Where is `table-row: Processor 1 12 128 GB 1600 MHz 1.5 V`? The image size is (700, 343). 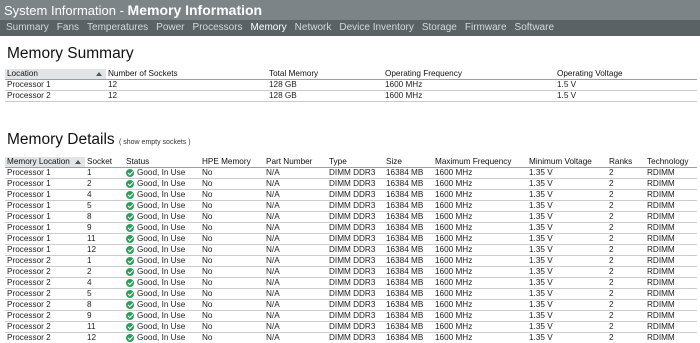 table-row: Processor 1 12 128 GB 1600 MHz 1.5 V is located at coordinates (351, 85).